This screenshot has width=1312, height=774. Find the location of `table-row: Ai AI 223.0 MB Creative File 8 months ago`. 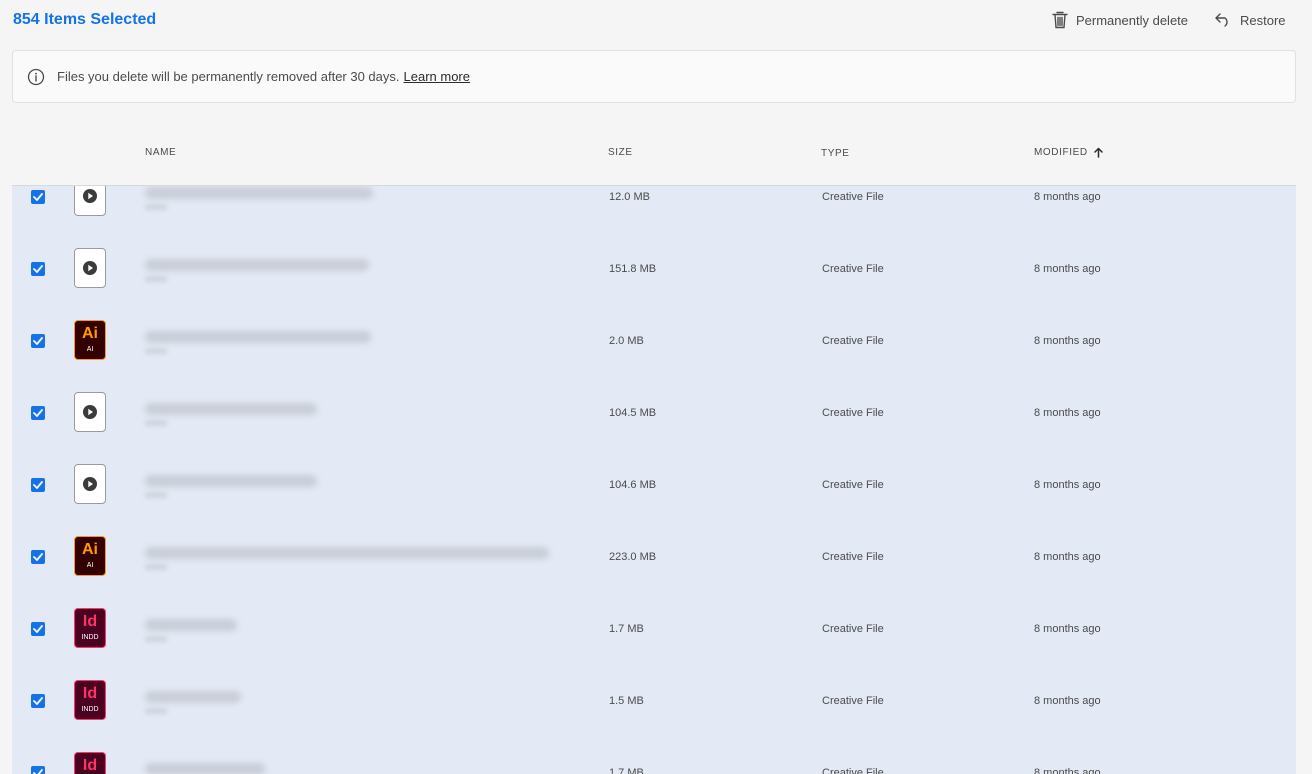

table-row: Ai AI 223.0 MB Creative File 8 months ago is located at coordinates (654, 557).